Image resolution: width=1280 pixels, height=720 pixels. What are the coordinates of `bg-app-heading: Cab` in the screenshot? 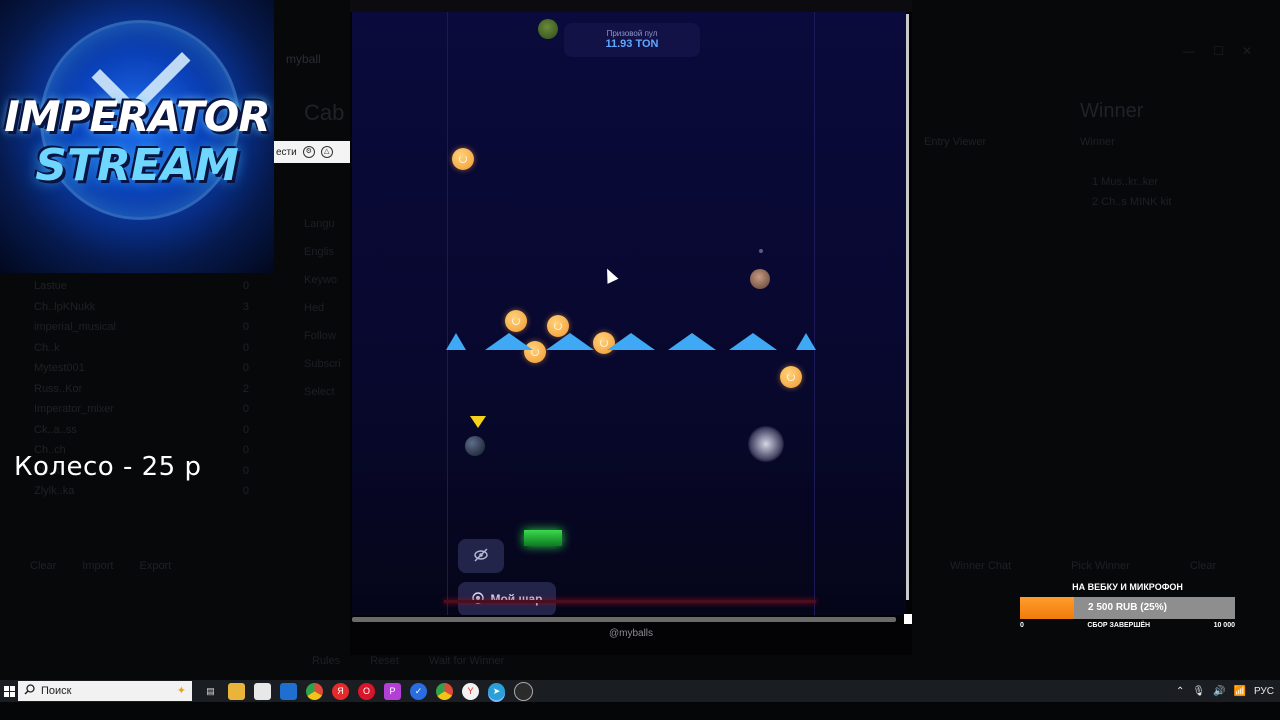 It's located at (324, 112).